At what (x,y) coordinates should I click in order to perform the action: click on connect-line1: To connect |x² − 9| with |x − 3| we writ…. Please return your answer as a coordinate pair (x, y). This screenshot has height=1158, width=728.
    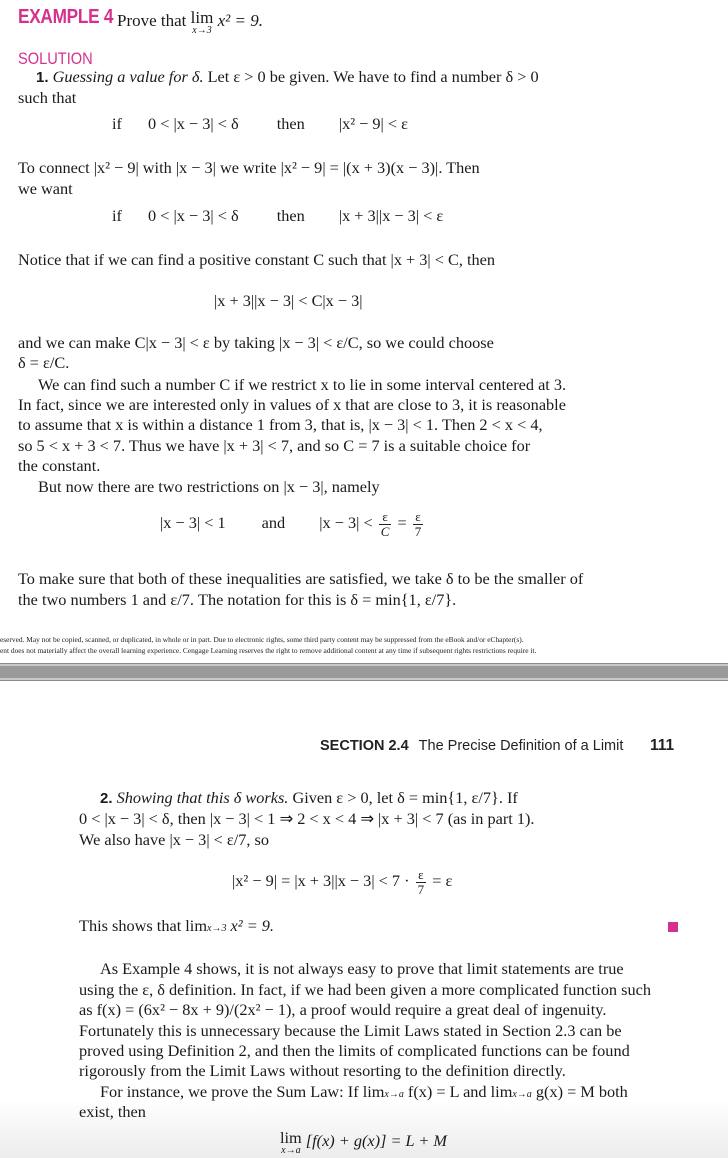
    Looking at the image, I should click on (249, 167).